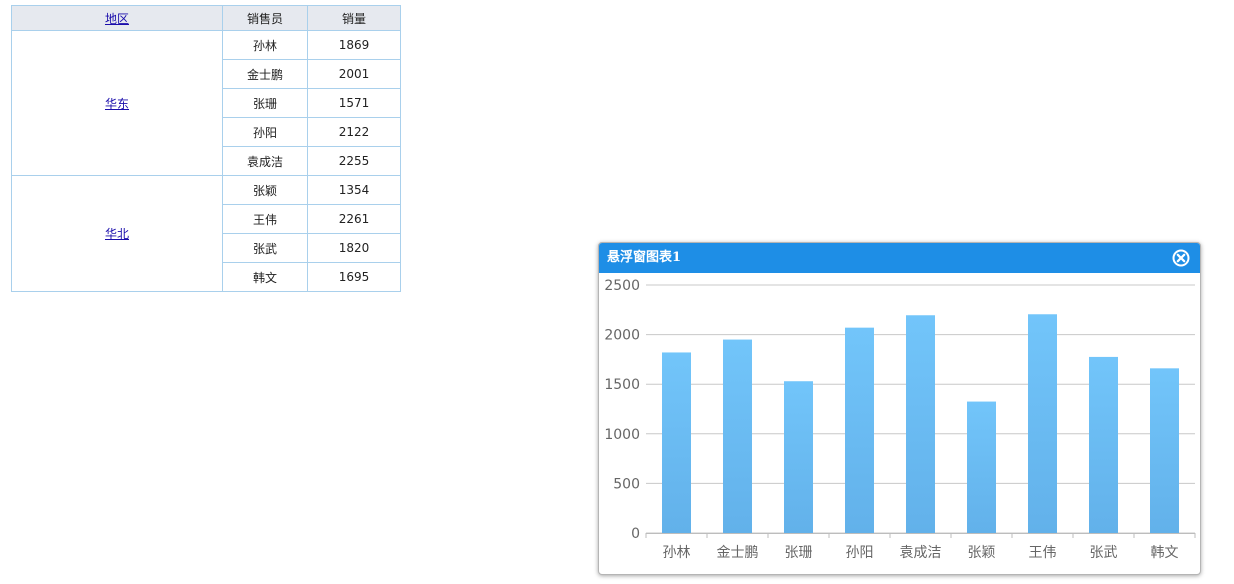  I want to click on y-tick-label: 2000, so click(622, 336).